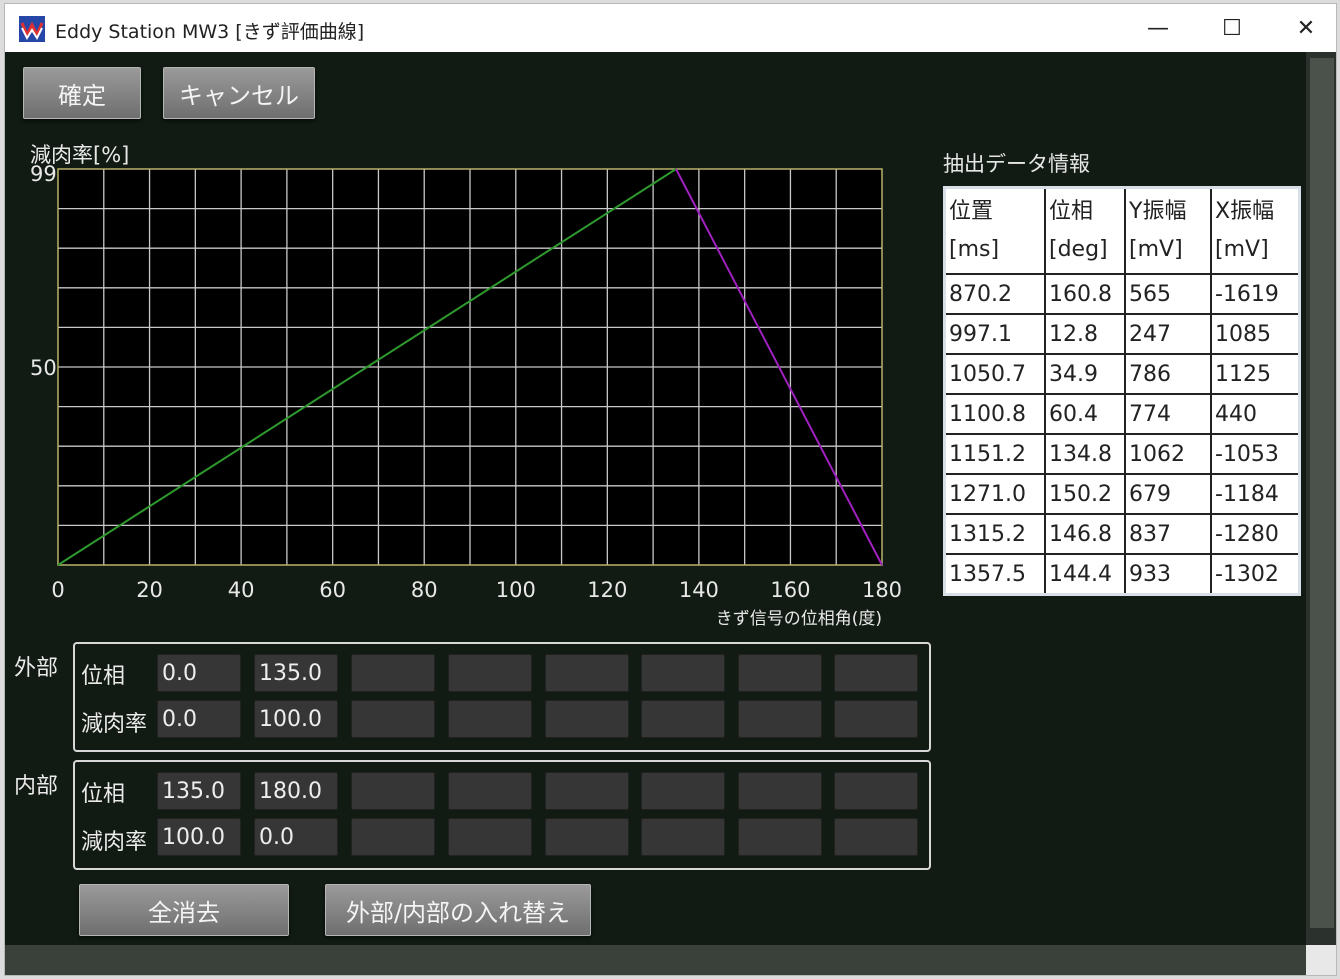  I want to click on inner-phase-field-2: 180.0, so click(296, 791).